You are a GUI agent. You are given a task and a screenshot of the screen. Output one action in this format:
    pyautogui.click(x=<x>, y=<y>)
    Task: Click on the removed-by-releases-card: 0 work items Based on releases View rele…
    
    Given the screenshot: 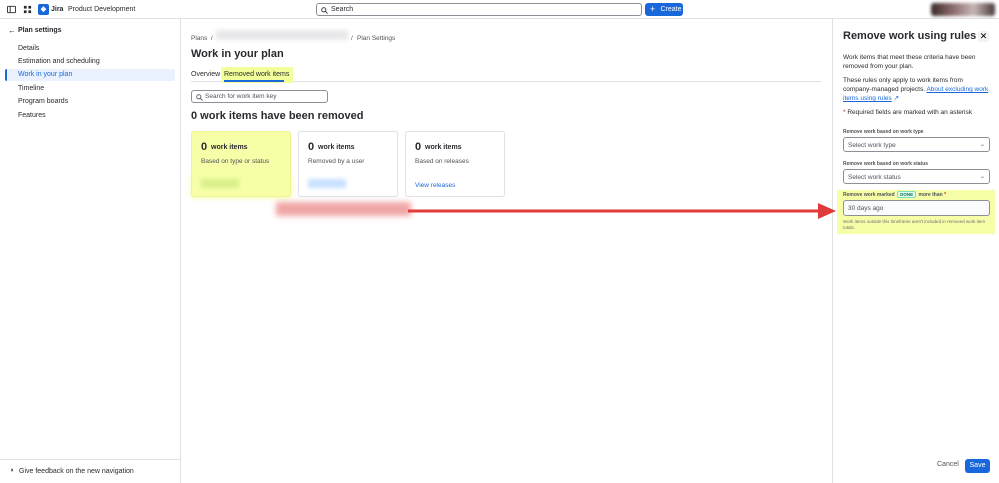 What is the action you would take?
    pyautogui.click(x=455, y=164)
    